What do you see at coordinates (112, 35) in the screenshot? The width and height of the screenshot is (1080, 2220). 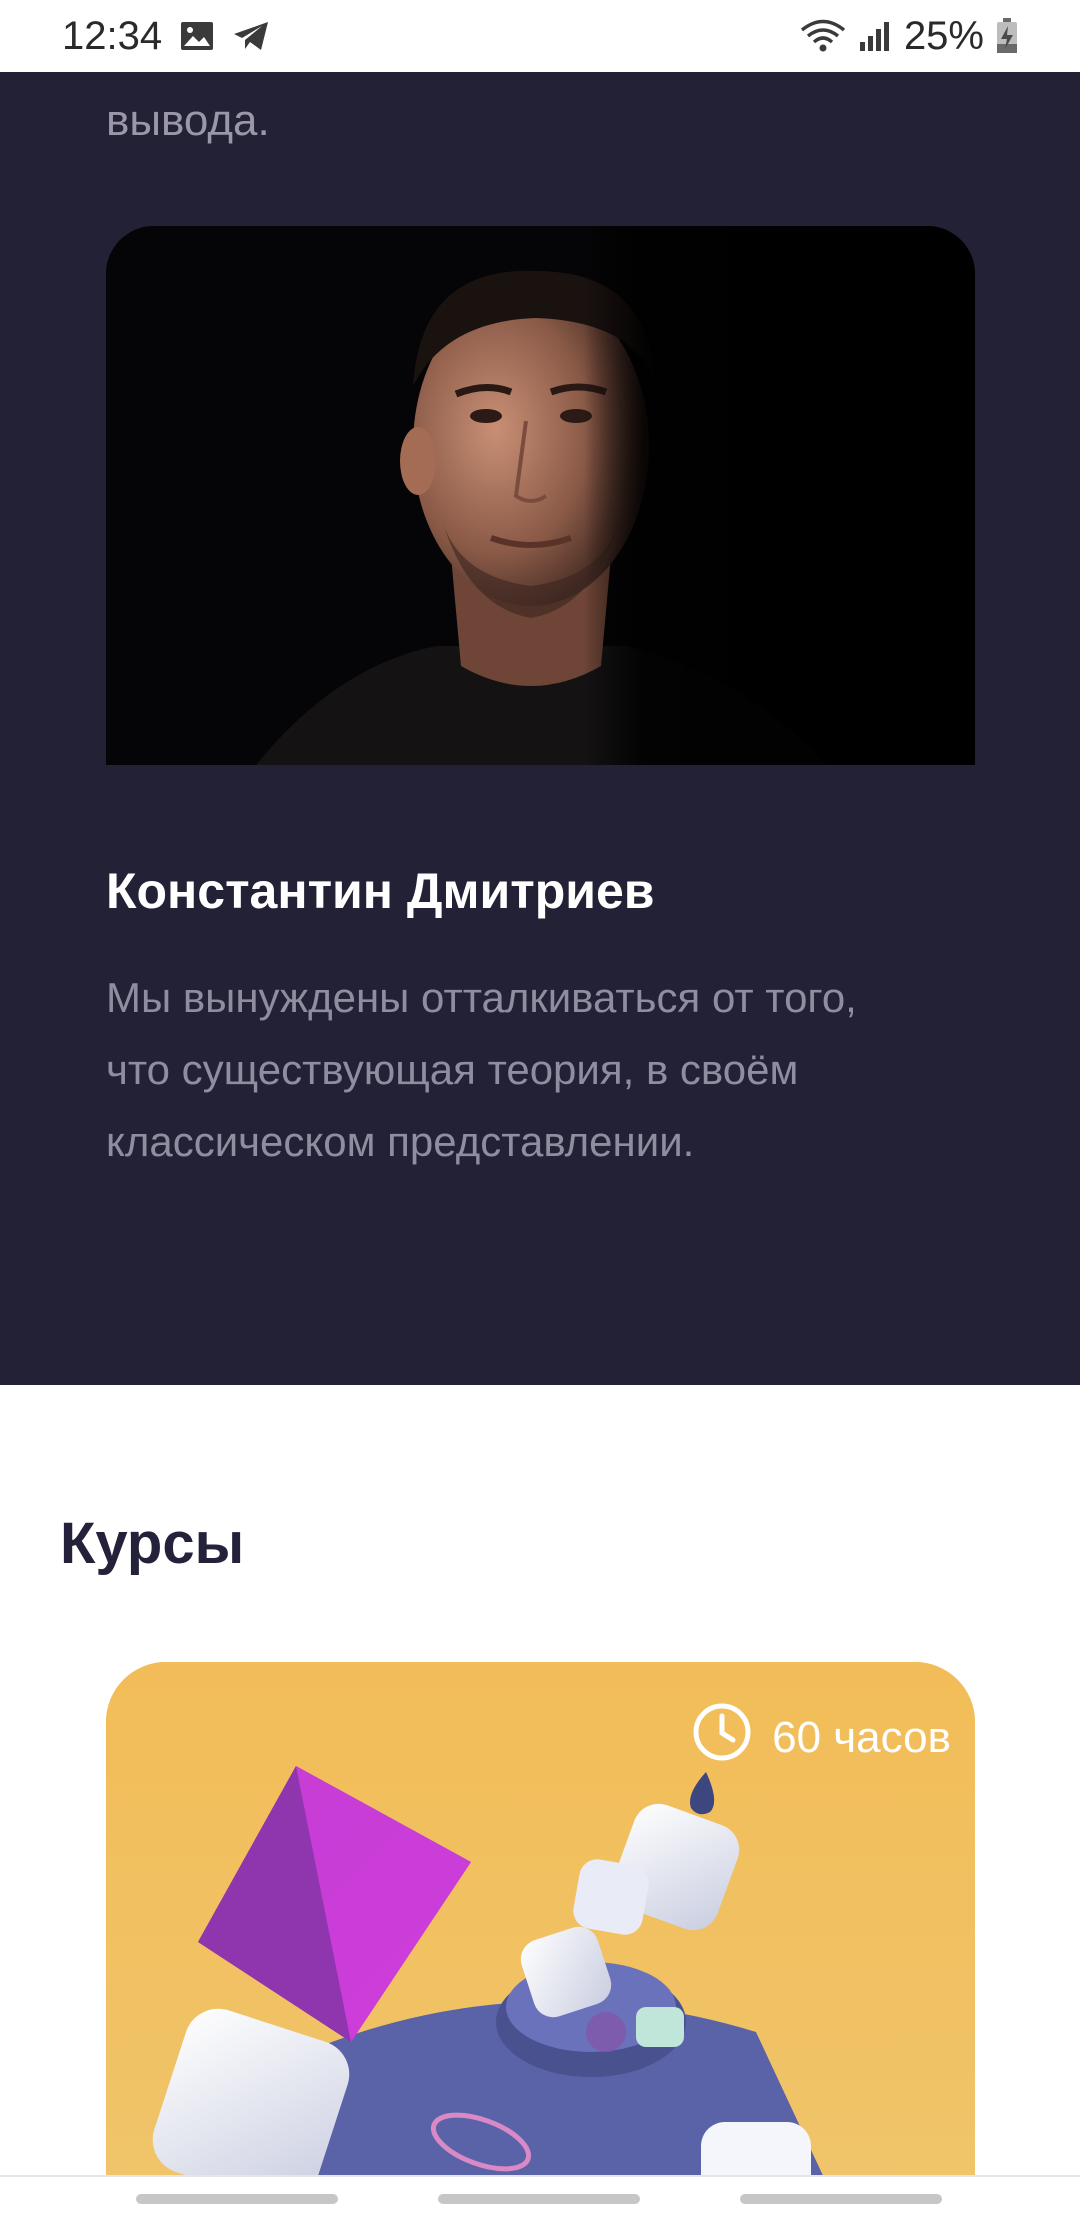 I see `status-time: 12:34` at bounding box center [112, 35].